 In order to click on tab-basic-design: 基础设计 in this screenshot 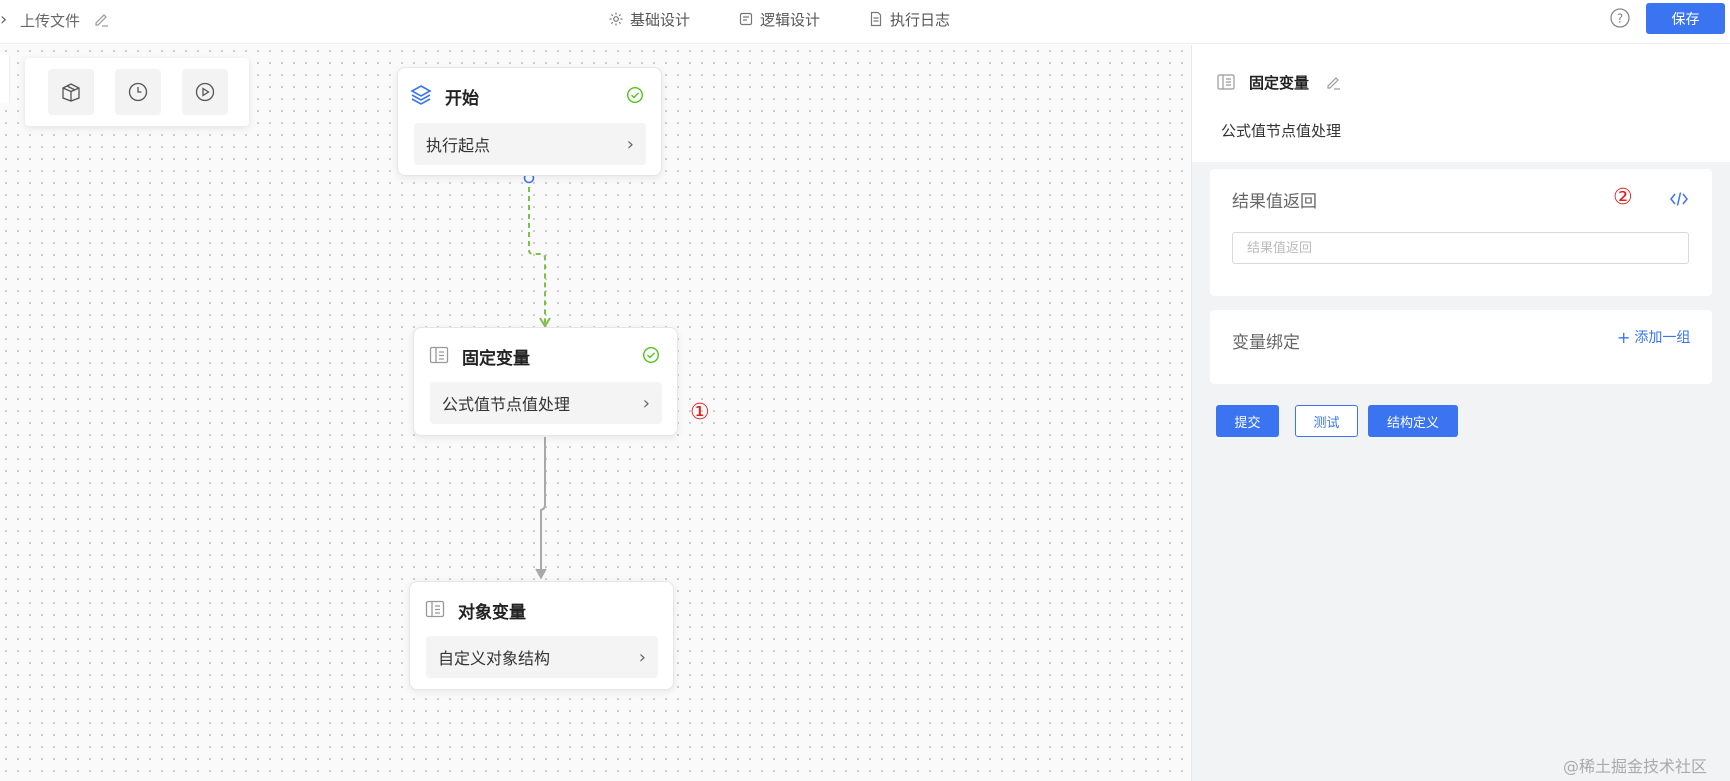, I will do `click(649, 19)`.